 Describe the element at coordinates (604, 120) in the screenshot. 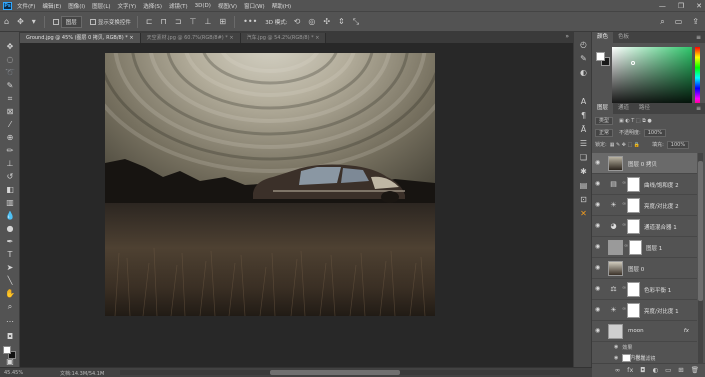

I see `filter-kind-dropdown: 类型` at that location.